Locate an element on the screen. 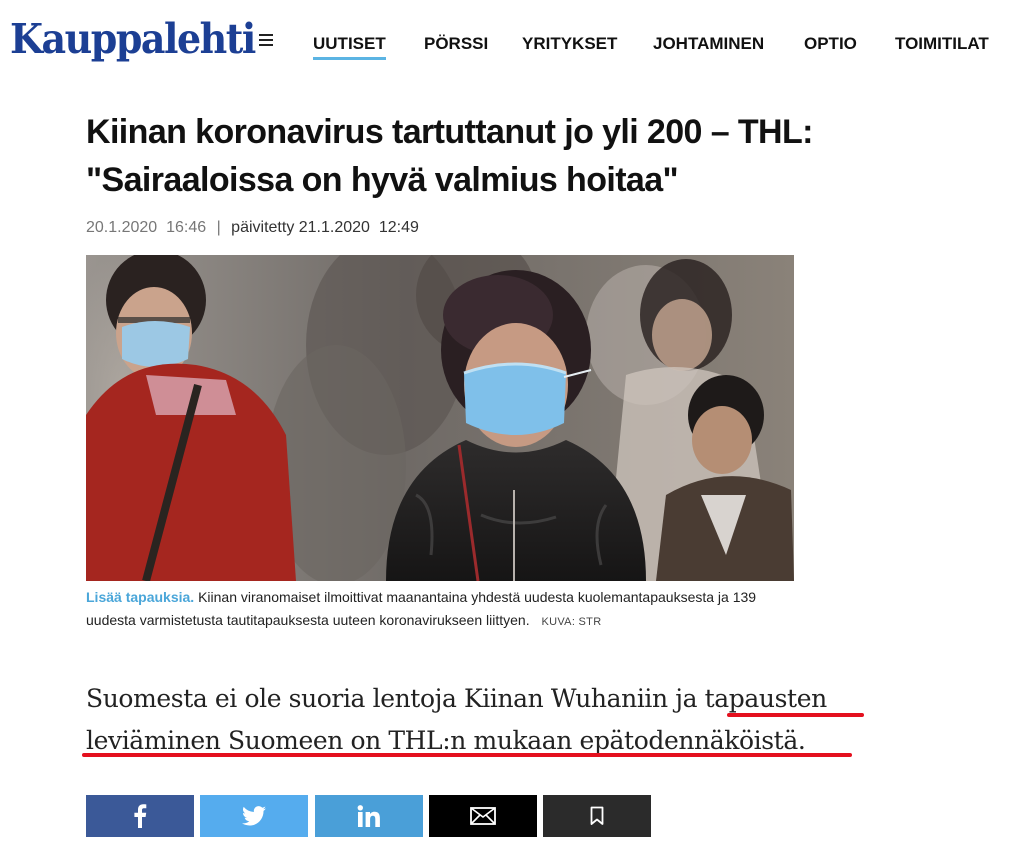 The image size is (1024, 868). share-linkedin-button is located at coordinates (369, 816).